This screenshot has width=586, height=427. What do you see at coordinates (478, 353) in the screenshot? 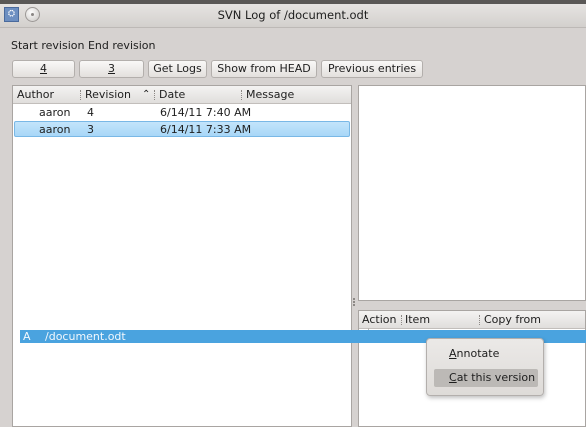
I see `annotate-label-rest: nnotate` at bounding box center [478, 353].